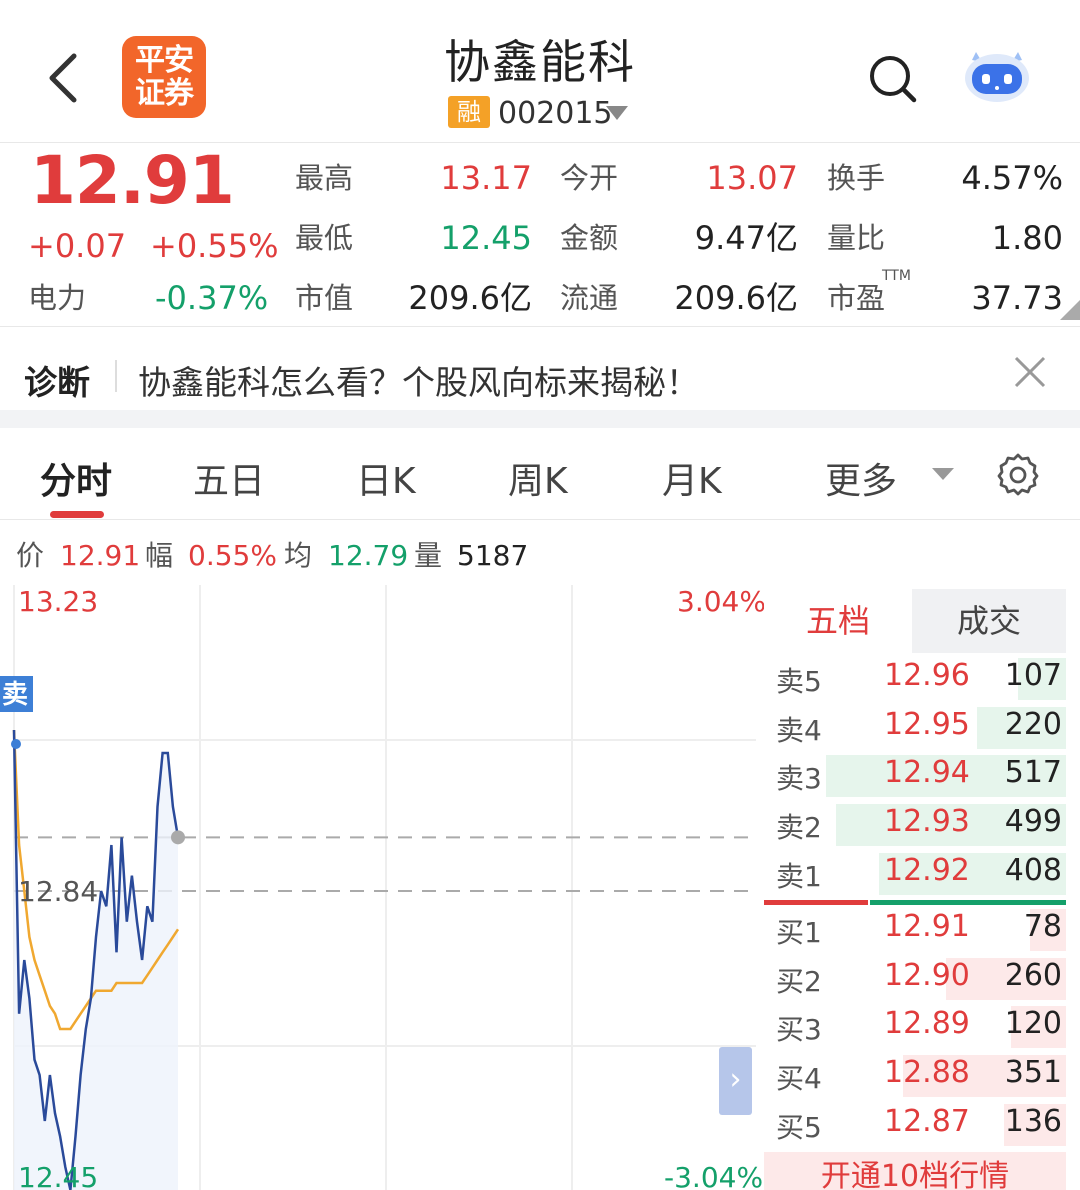 The image size is (1080, 1190). What do you see at coordinates (555, 114) in the screenshot?
I see `stock-code: 002015` at bounding box center [555, 114].